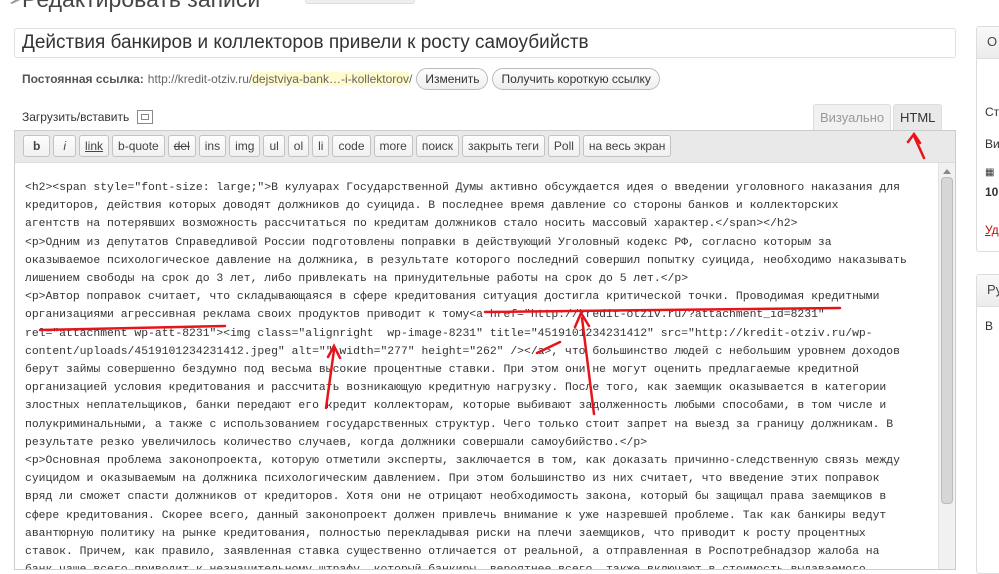  Describe the element at coordinates (992, 192) in the screenshot. I see `publish-date: 10` at that location.